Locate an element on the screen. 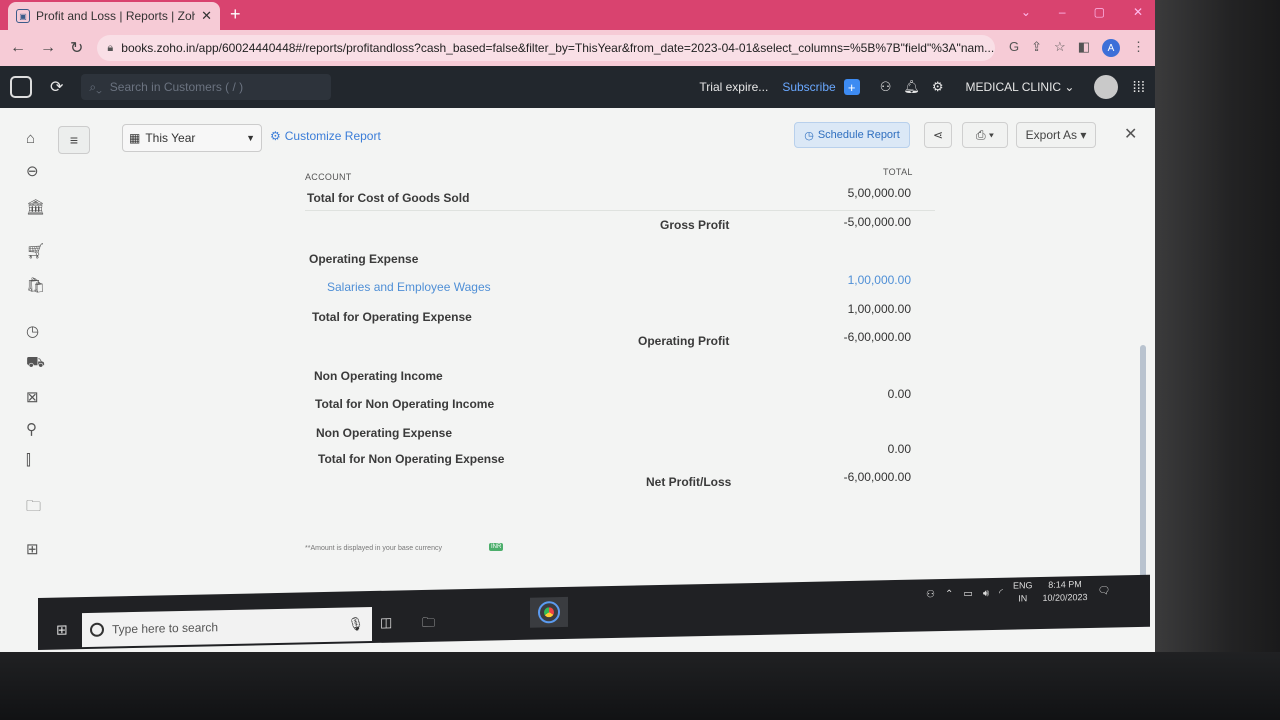 The width and height of the screenshot is (1280, 720). contacts-icon: ⚲ is located at coordinates (31, 429).